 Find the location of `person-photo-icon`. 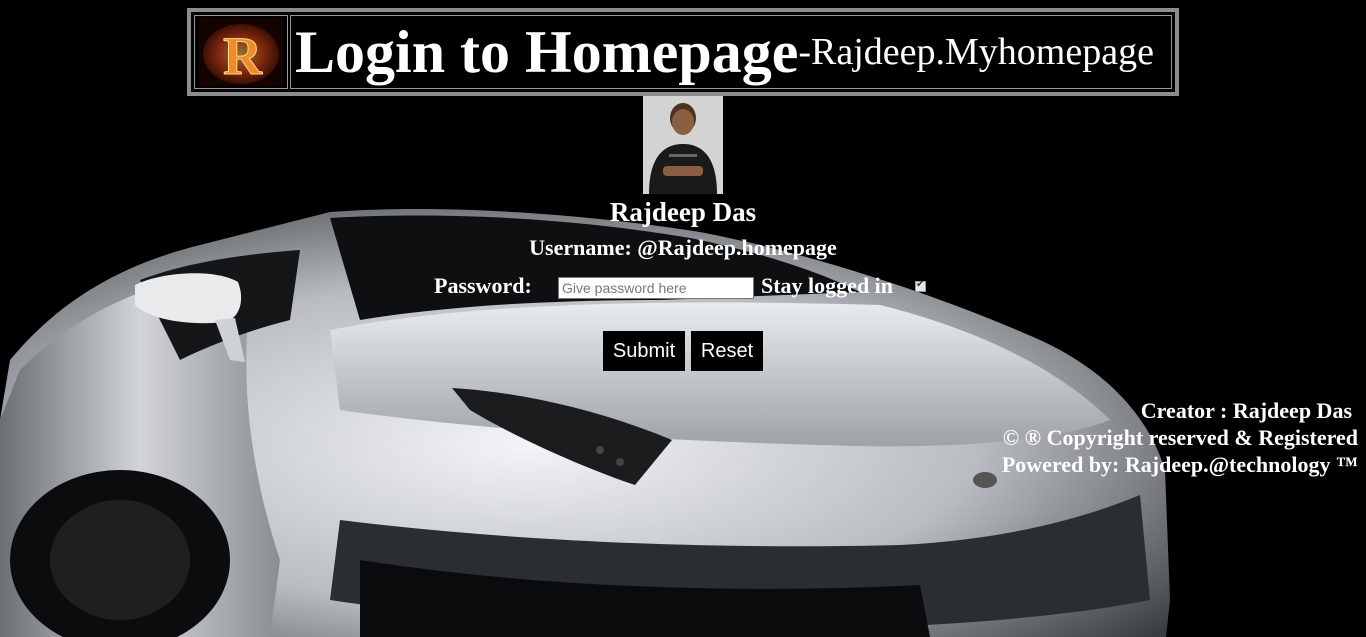

person-photo-icon is located at coordinates (683, 145).